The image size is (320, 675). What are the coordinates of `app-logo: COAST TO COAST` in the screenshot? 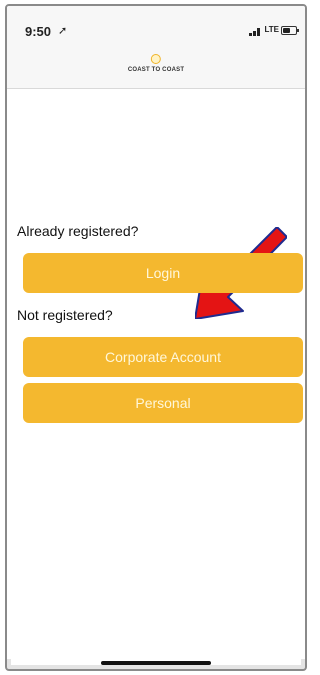 It's located at (156, 63).